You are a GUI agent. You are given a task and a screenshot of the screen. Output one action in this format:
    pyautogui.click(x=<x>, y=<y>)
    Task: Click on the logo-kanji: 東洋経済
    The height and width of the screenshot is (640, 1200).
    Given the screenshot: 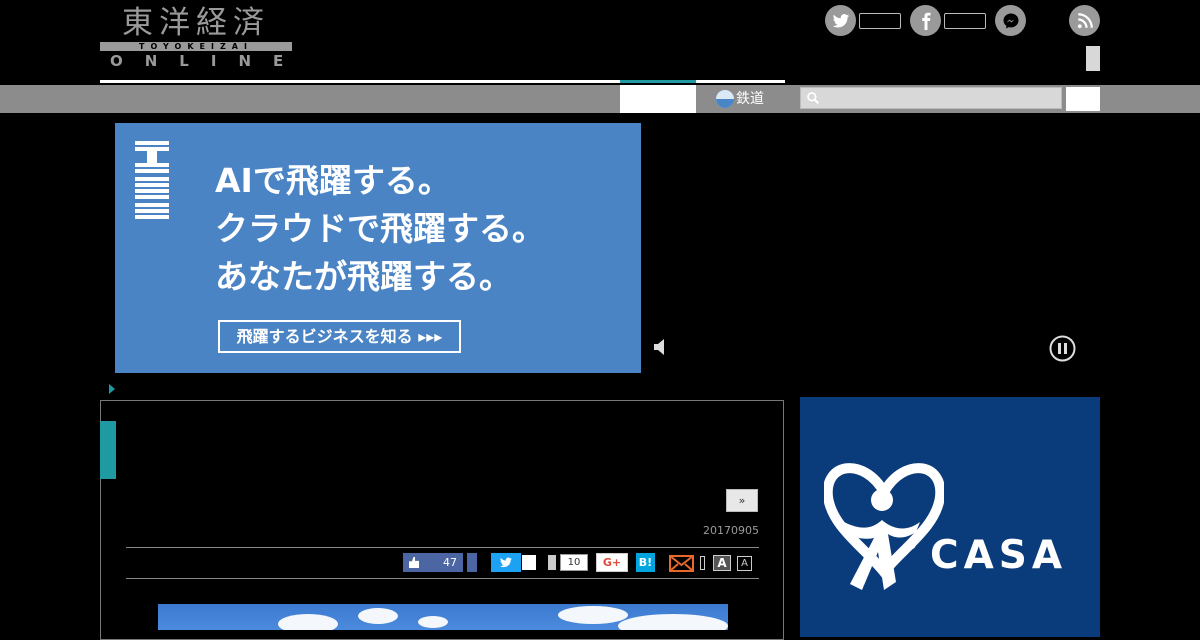 What is the action you would take?
    pyautogui.click(x=196, y=23)
    